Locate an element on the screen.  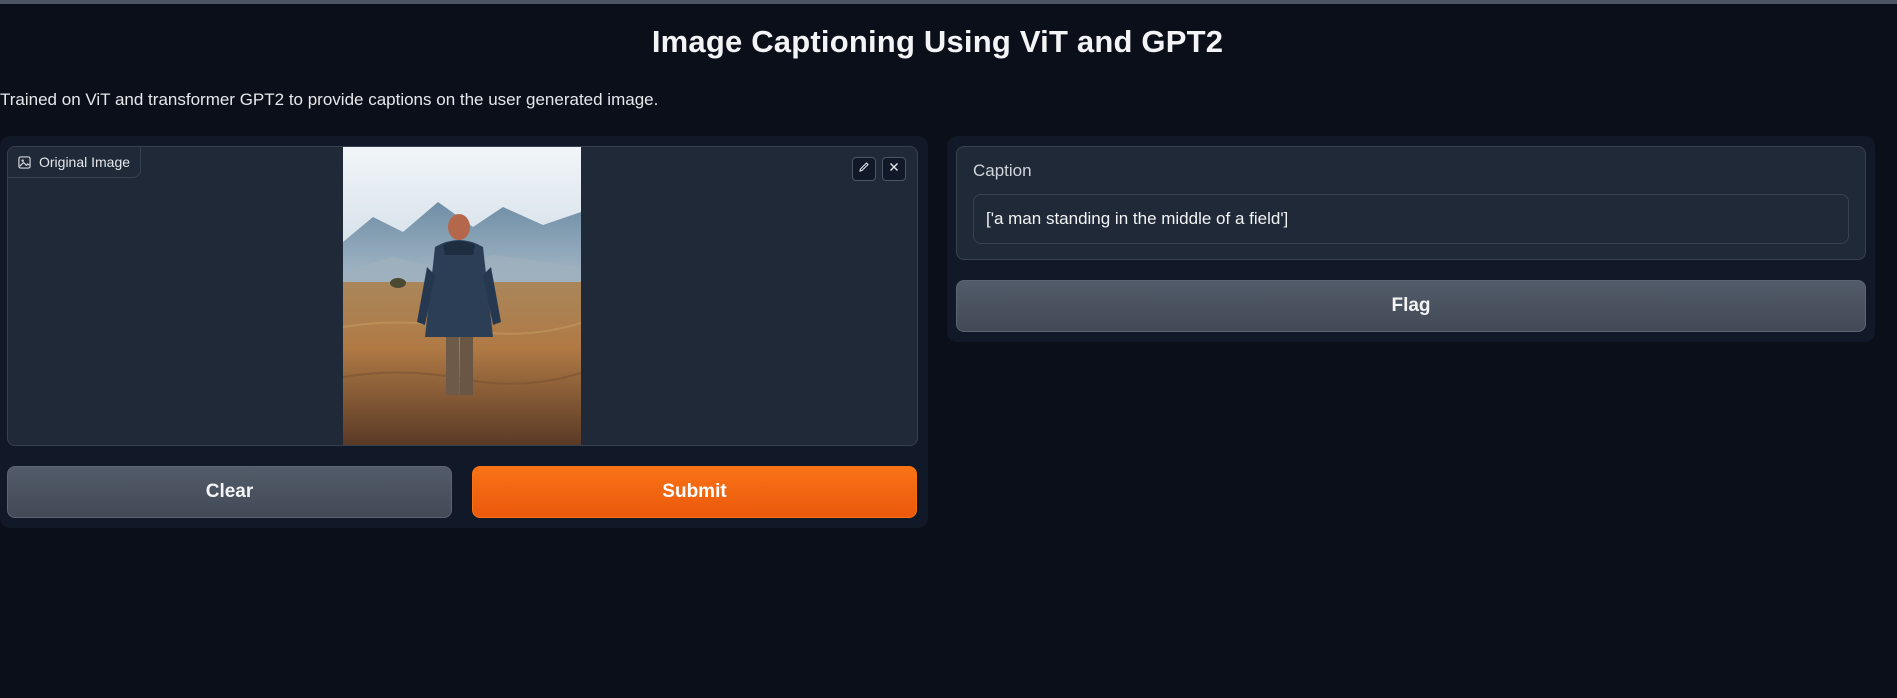
caption-label: Caption is located at coordinates (1002, 170).